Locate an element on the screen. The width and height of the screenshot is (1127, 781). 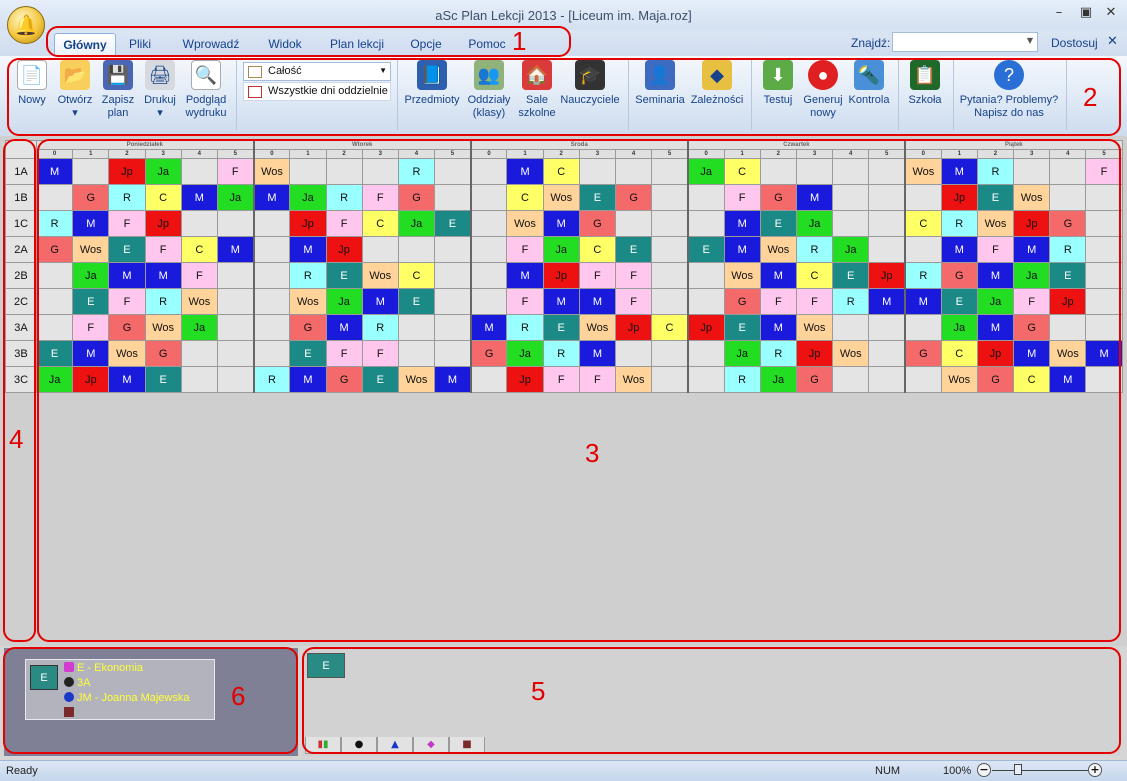
zoom-slider-track is located at coordinates (1040, 770).